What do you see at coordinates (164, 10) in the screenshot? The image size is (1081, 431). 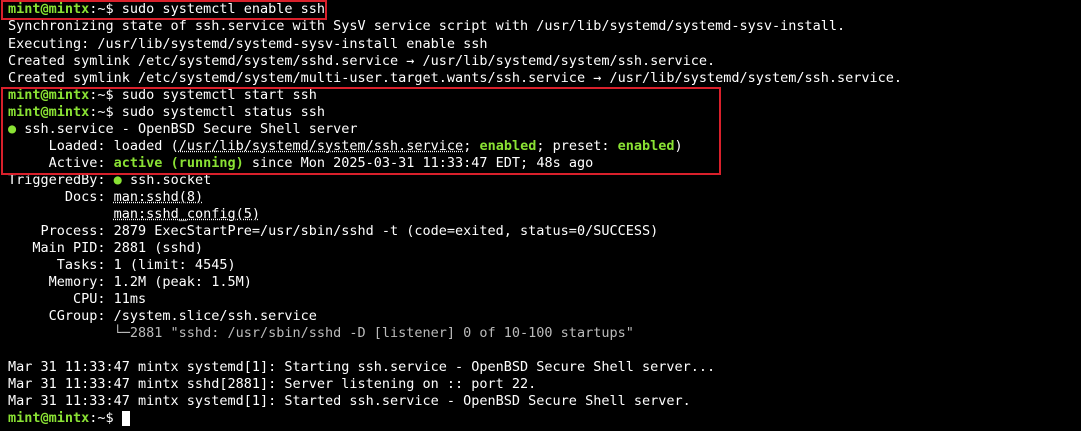 I see `highlight-box-enable` at bounding box center [164, 10].